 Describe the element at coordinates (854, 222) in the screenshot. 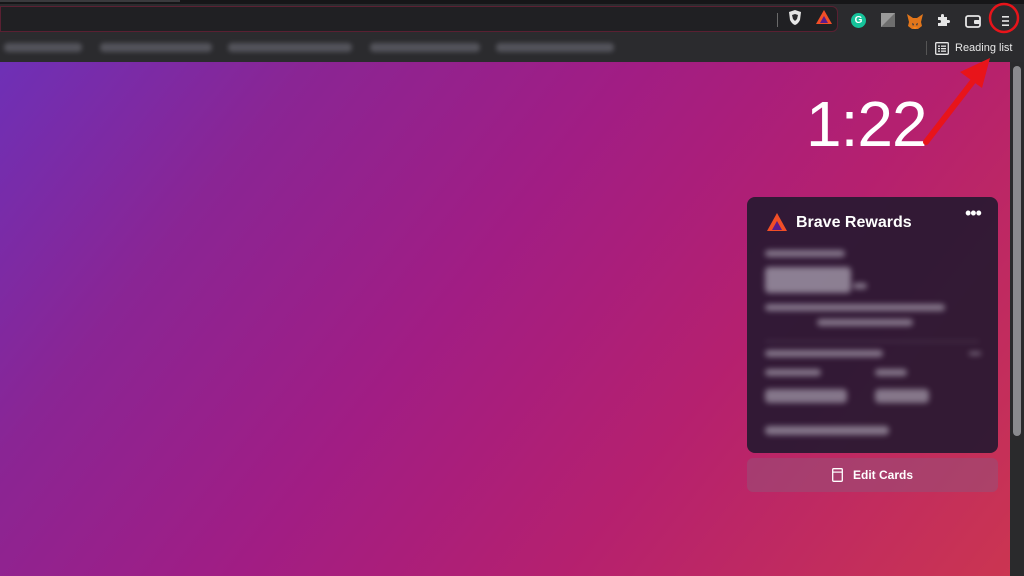

I see `rewards-card-title: Brave Rewards` at that location.